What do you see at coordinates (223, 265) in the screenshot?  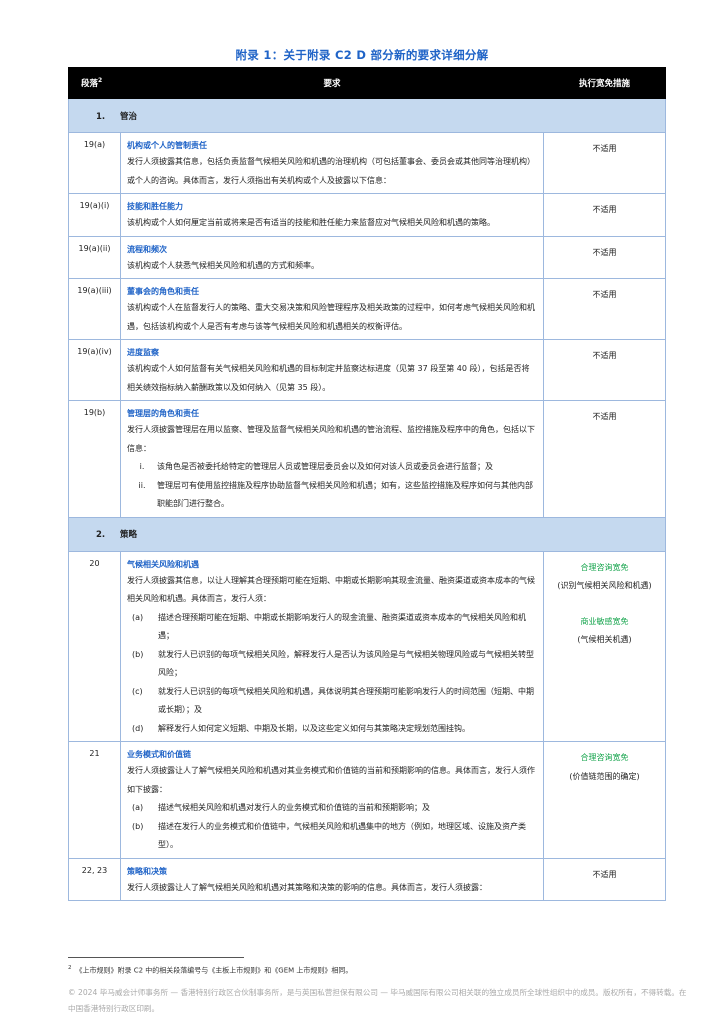 I see `requirement-body: 该机构或个人获悉气候相关风险和机遇的方式和频率。` at bounding box center [223, 265].